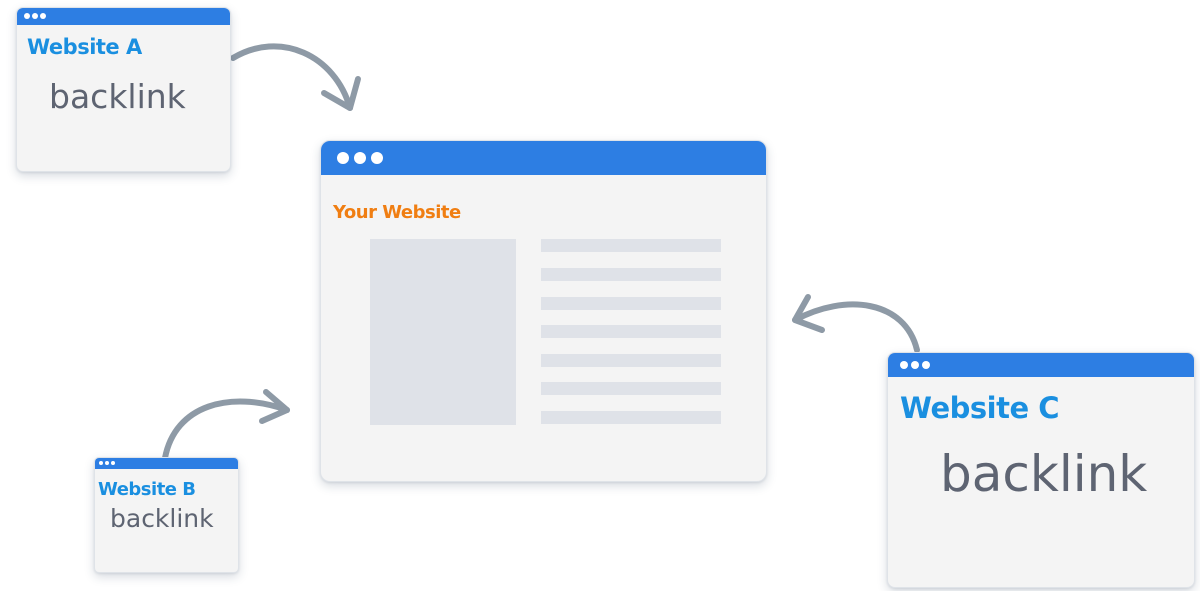 The width and height of the screenshot is (1200, 591). I want to click on website-a-backlink-label: backlink, so click(117, 96).